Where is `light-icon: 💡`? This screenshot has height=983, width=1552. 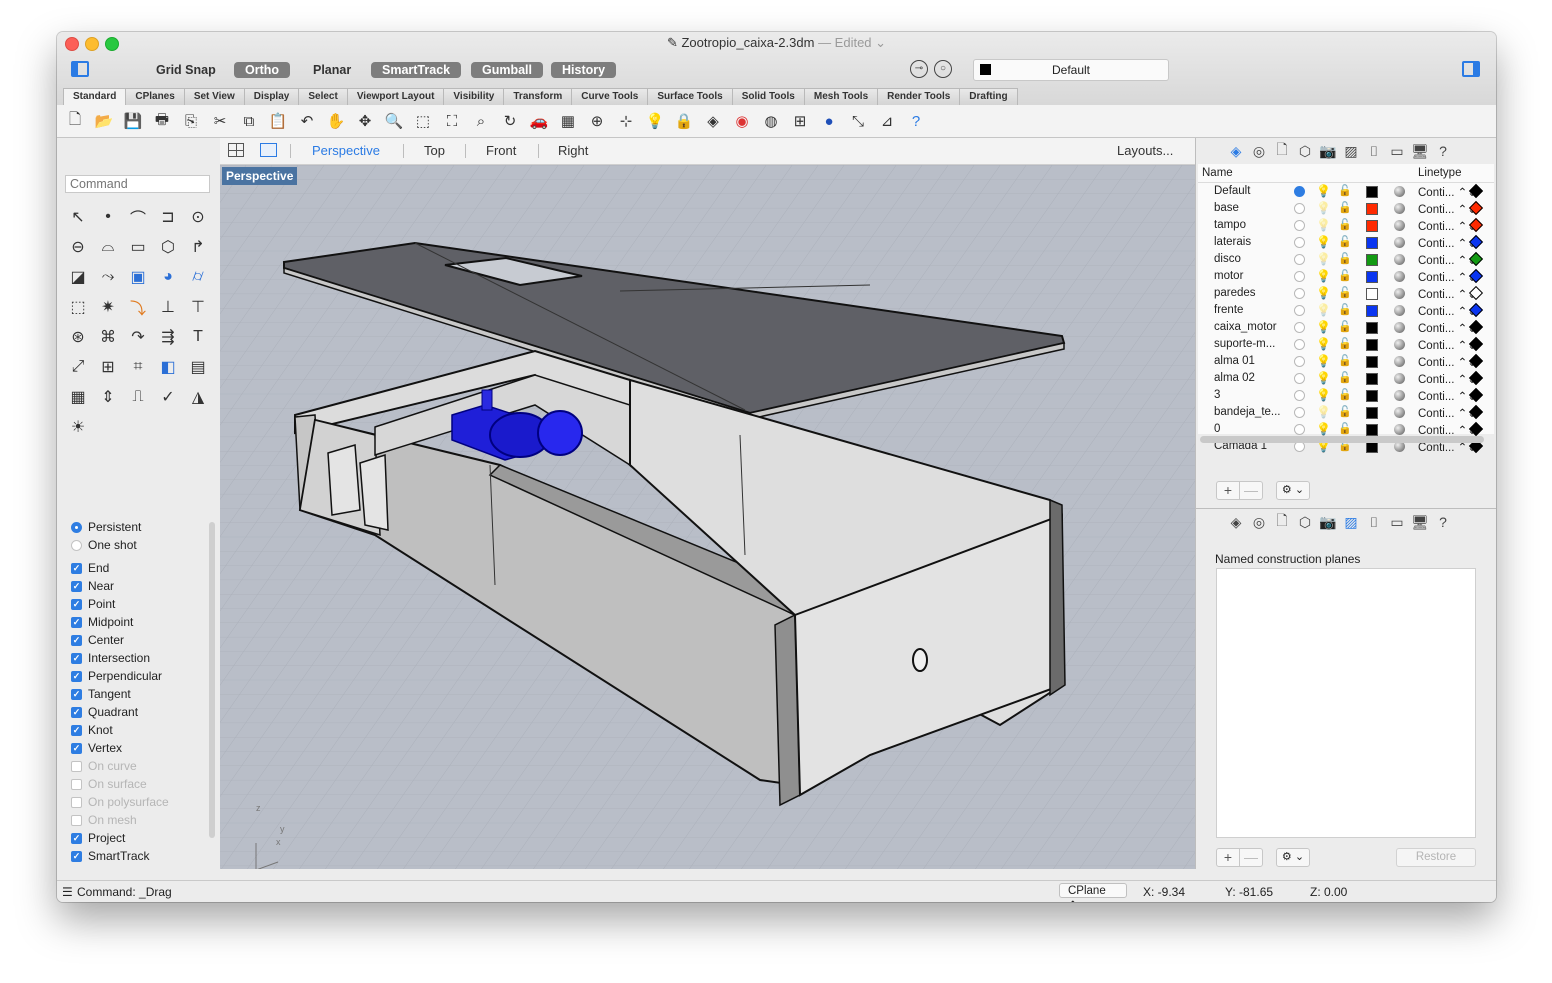
light-icon: 💡 is located at coordinates (655, 121).